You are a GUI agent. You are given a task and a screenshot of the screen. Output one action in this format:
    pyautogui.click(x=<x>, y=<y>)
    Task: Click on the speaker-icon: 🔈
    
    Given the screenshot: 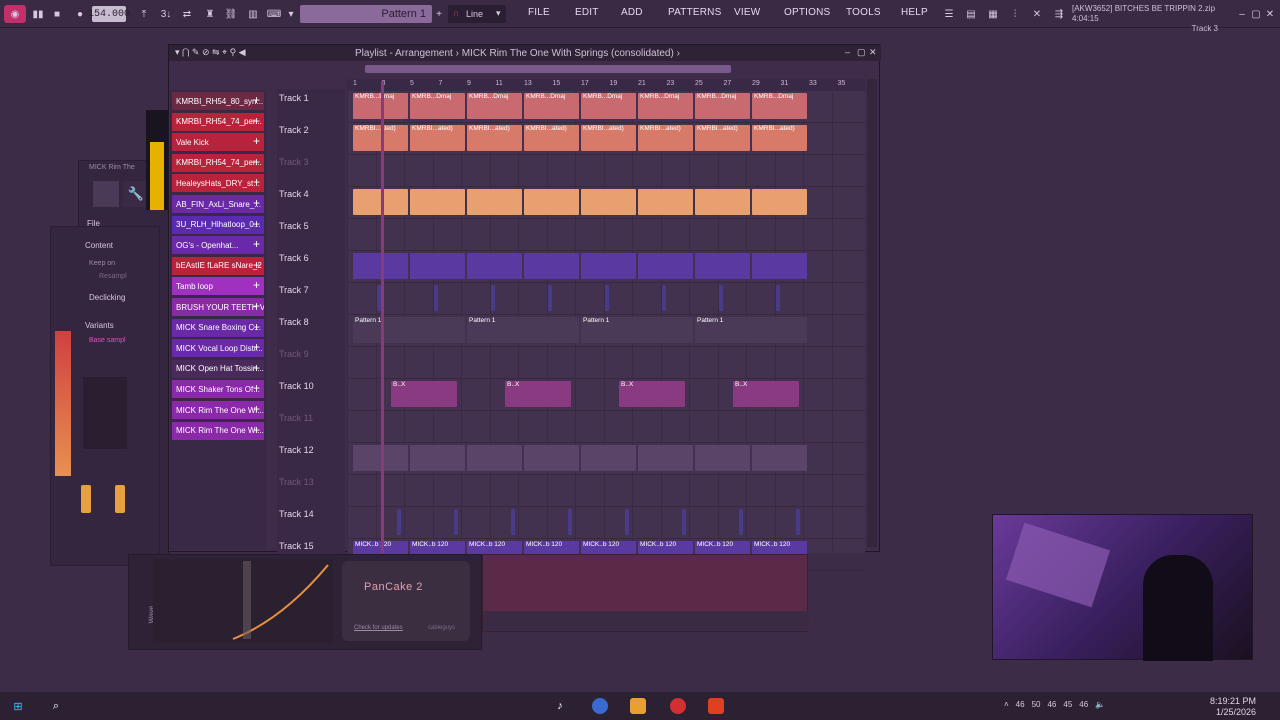 What is the action you would take?
    pyautogui.click(x=1100, y=704)
    